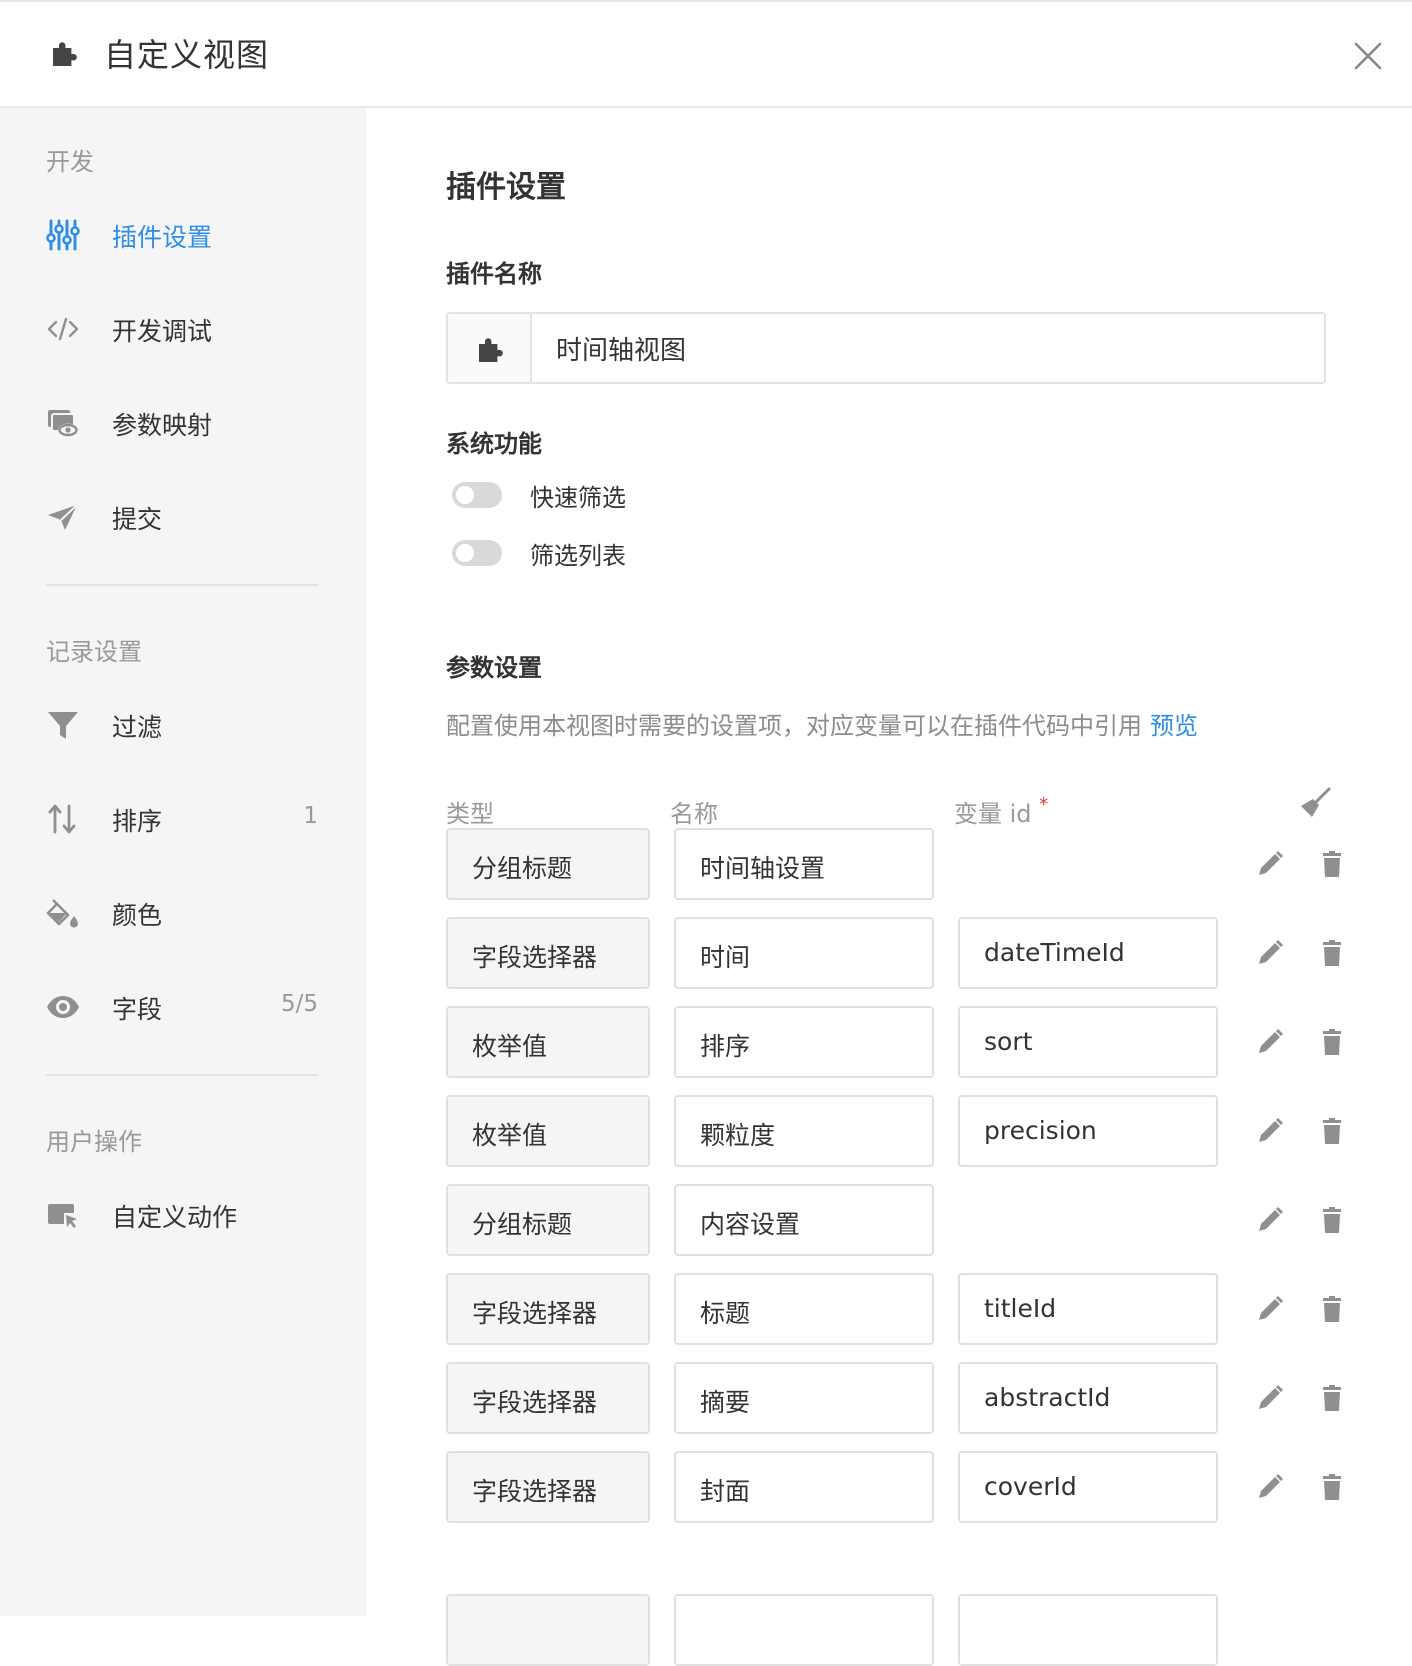 This screenshot has width=1412, height=1666. I want to click on plugin-icon-picker, so click(490, 348).